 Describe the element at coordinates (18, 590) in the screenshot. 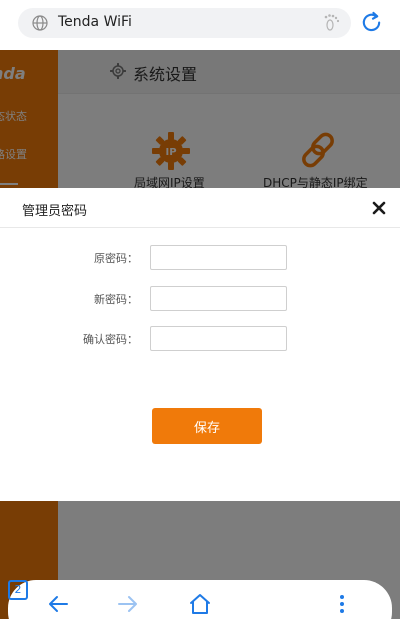

I see `tabs-button: 2` at that location.